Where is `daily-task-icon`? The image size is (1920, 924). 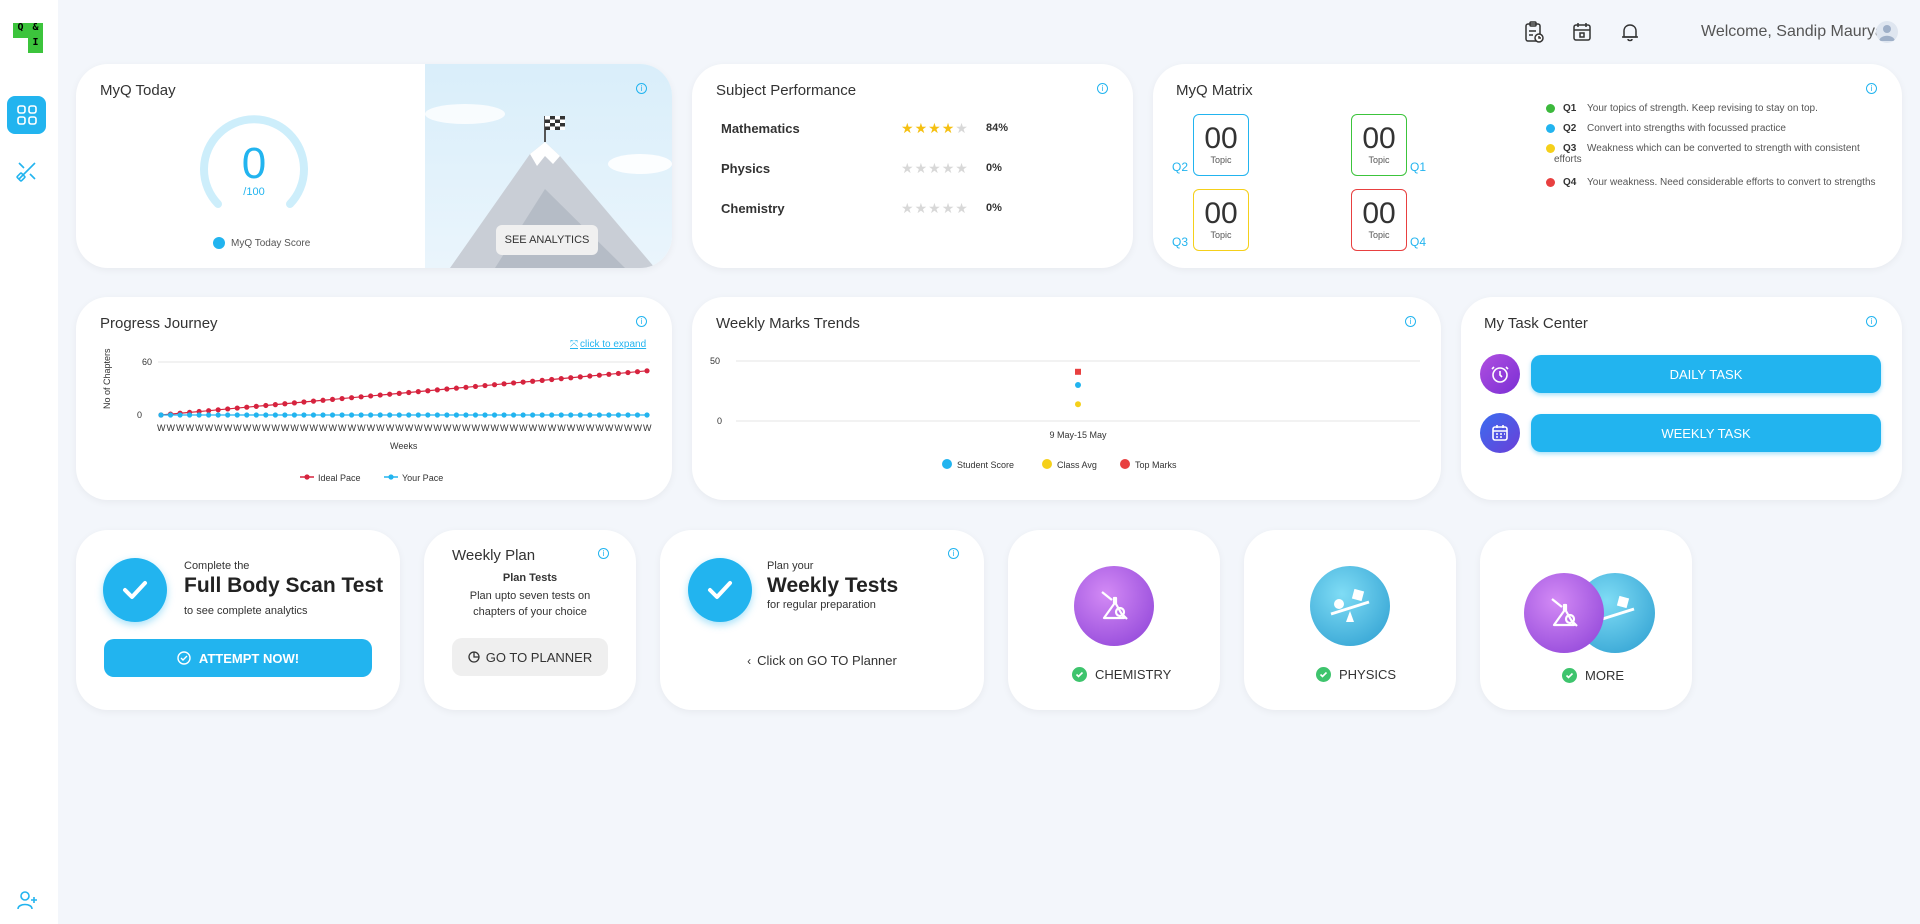
daily-task-icon is located at coordinates (1500, 374).